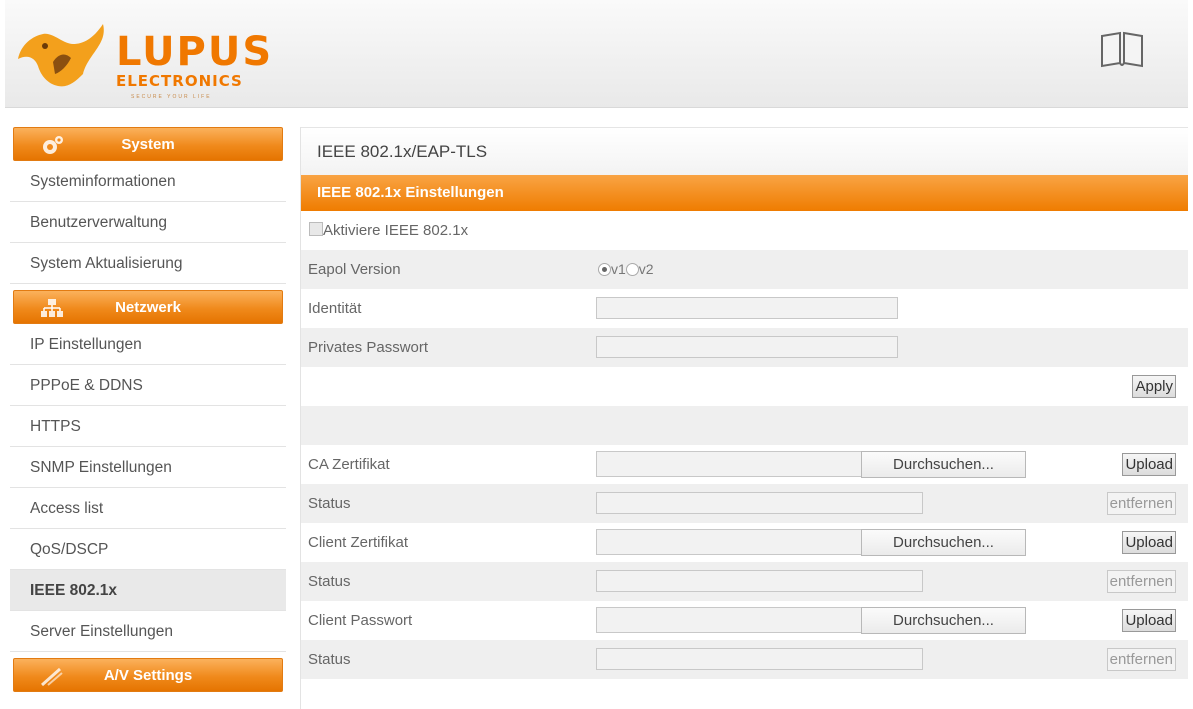 The width and height of the screenshot is (1193, 709). What do you see at coordinates (148, 344) in the screenshot?
I see `sidebar-item-ip-einstellungen: IP Einstellungen` at bounding box center [148, 344].